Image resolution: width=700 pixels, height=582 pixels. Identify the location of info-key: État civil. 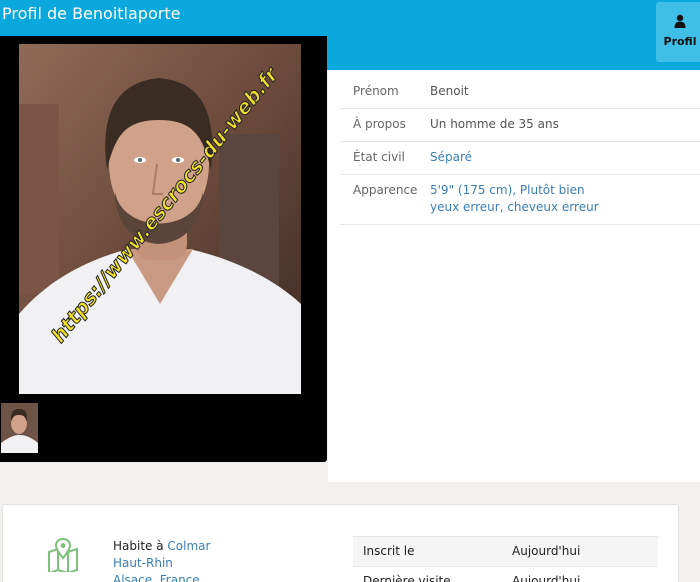
(379, 157).